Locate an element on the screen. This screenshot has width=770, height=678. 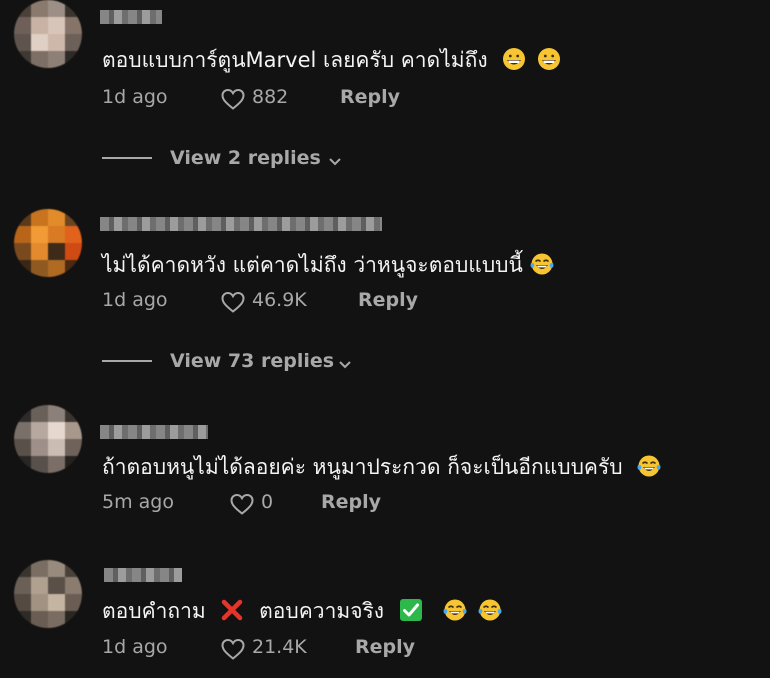
view-replies-button: View 2 replies is located at coordinates (252, 158).